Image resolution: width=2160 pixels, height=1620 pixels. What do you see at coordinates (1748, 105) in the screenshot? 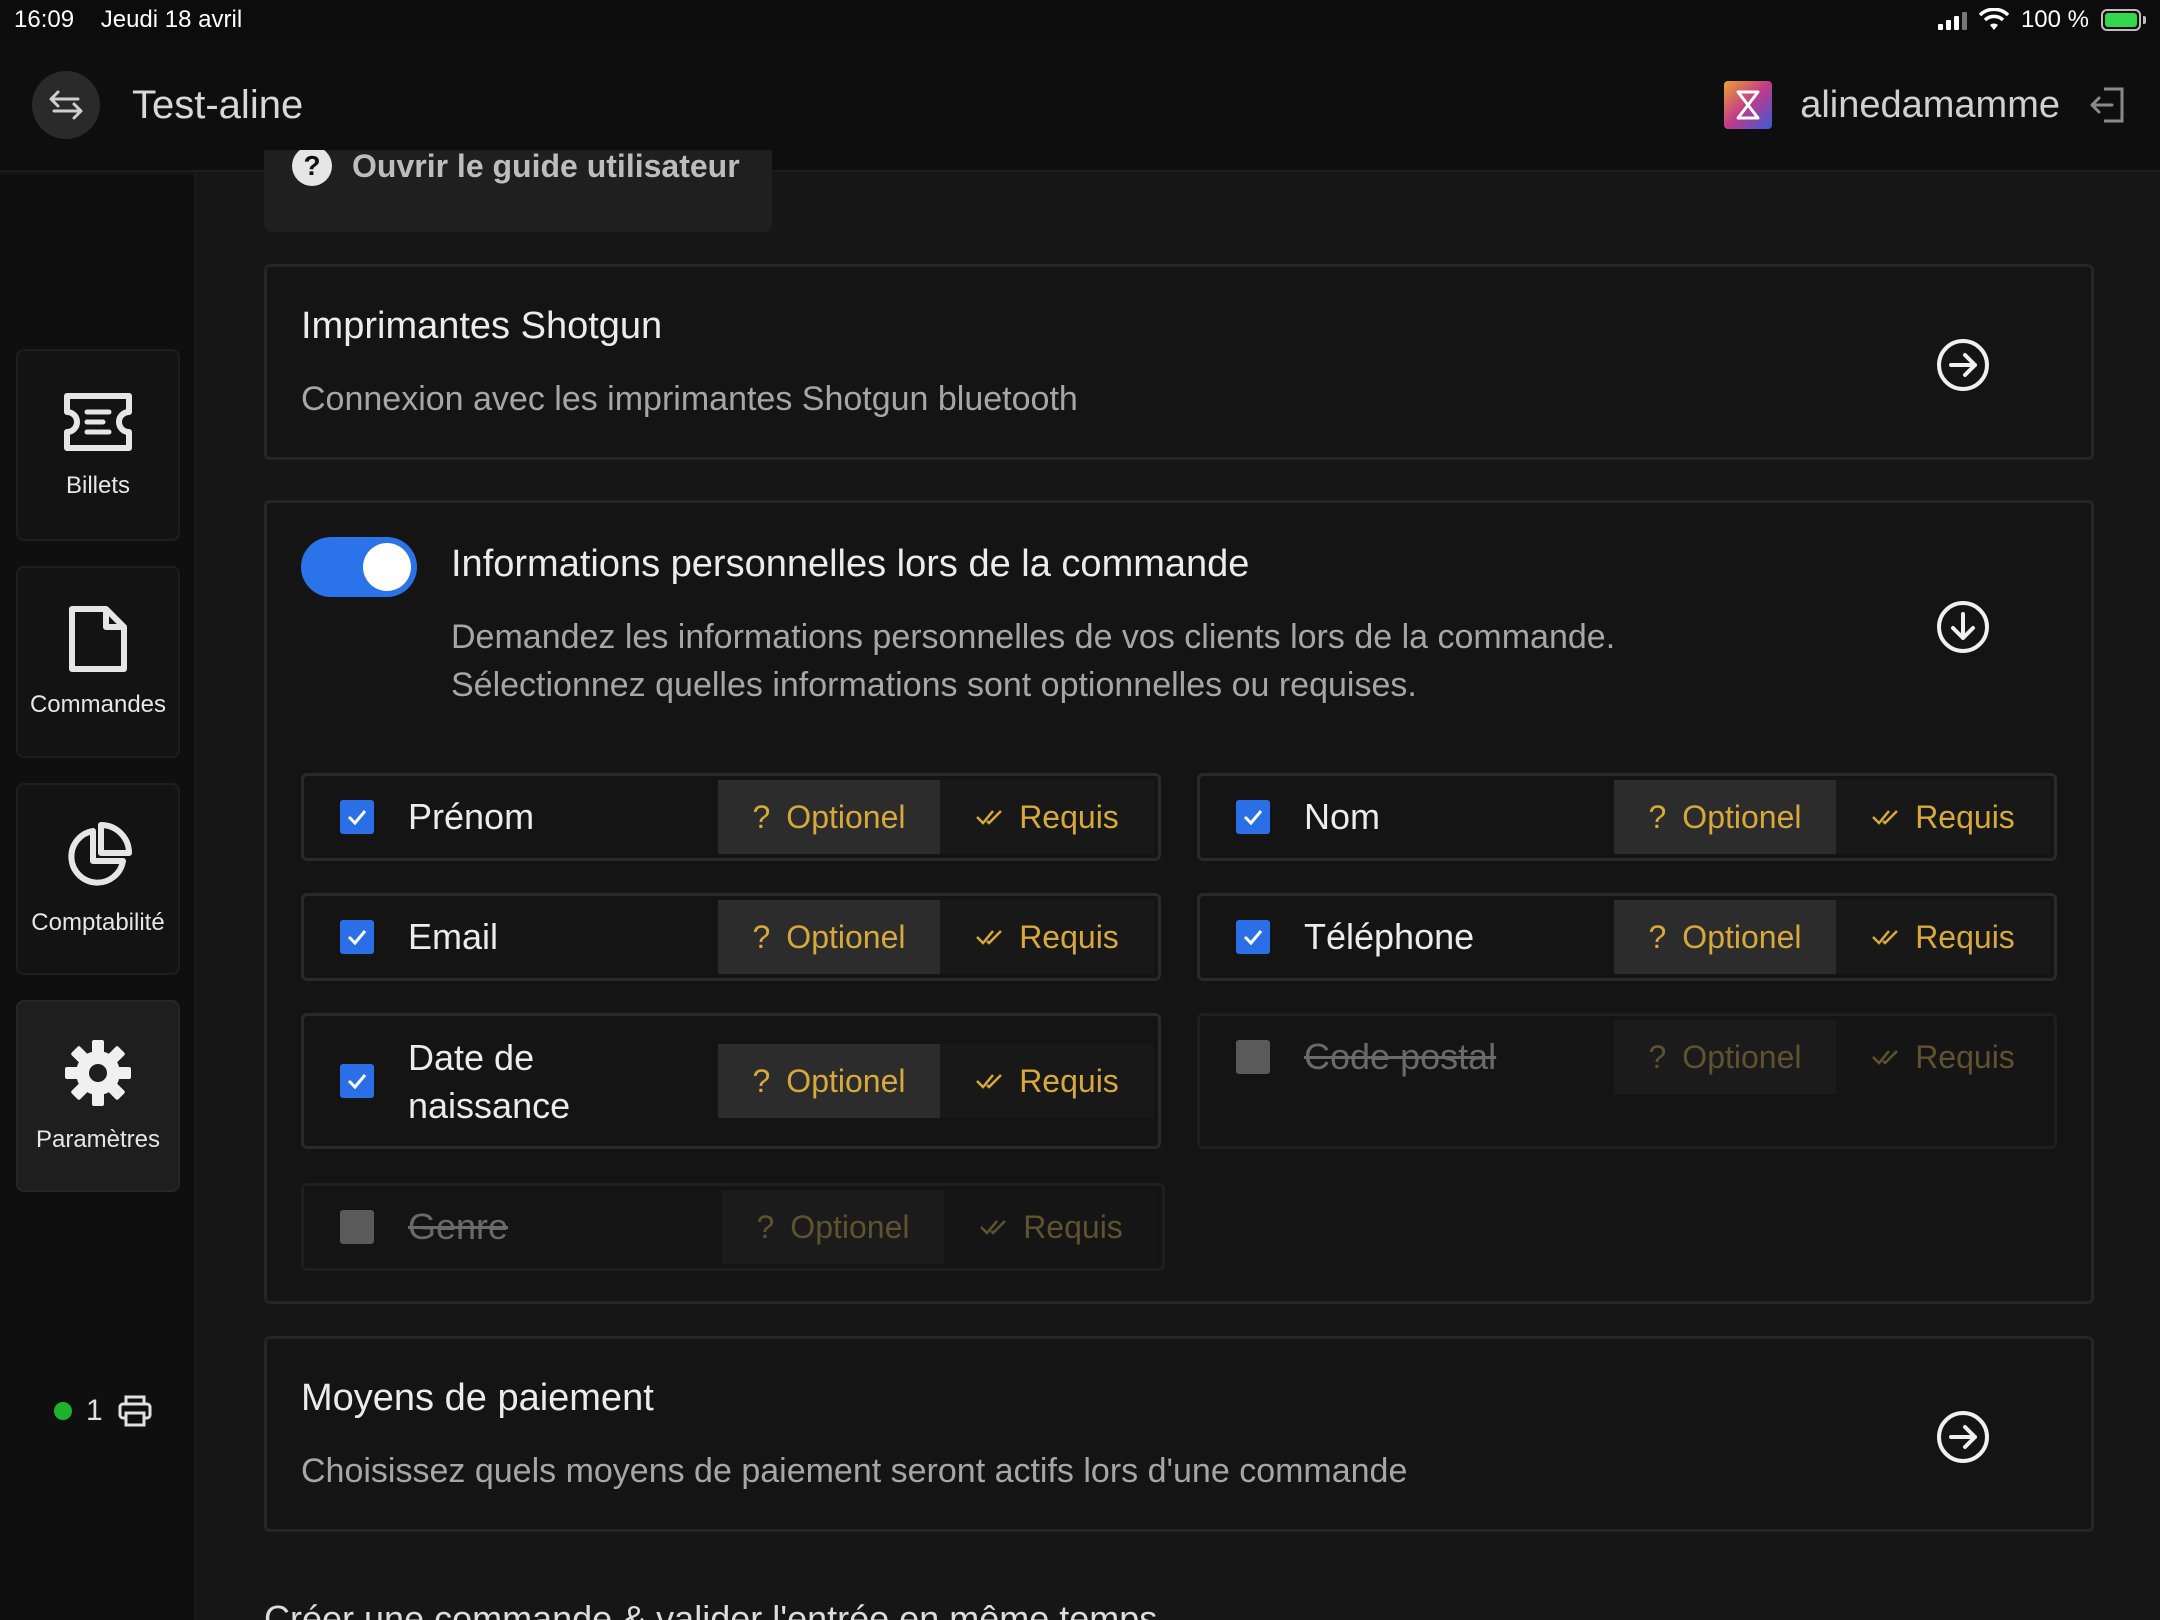
I see `hourglass-icon` at bounding box center [1748, 105].